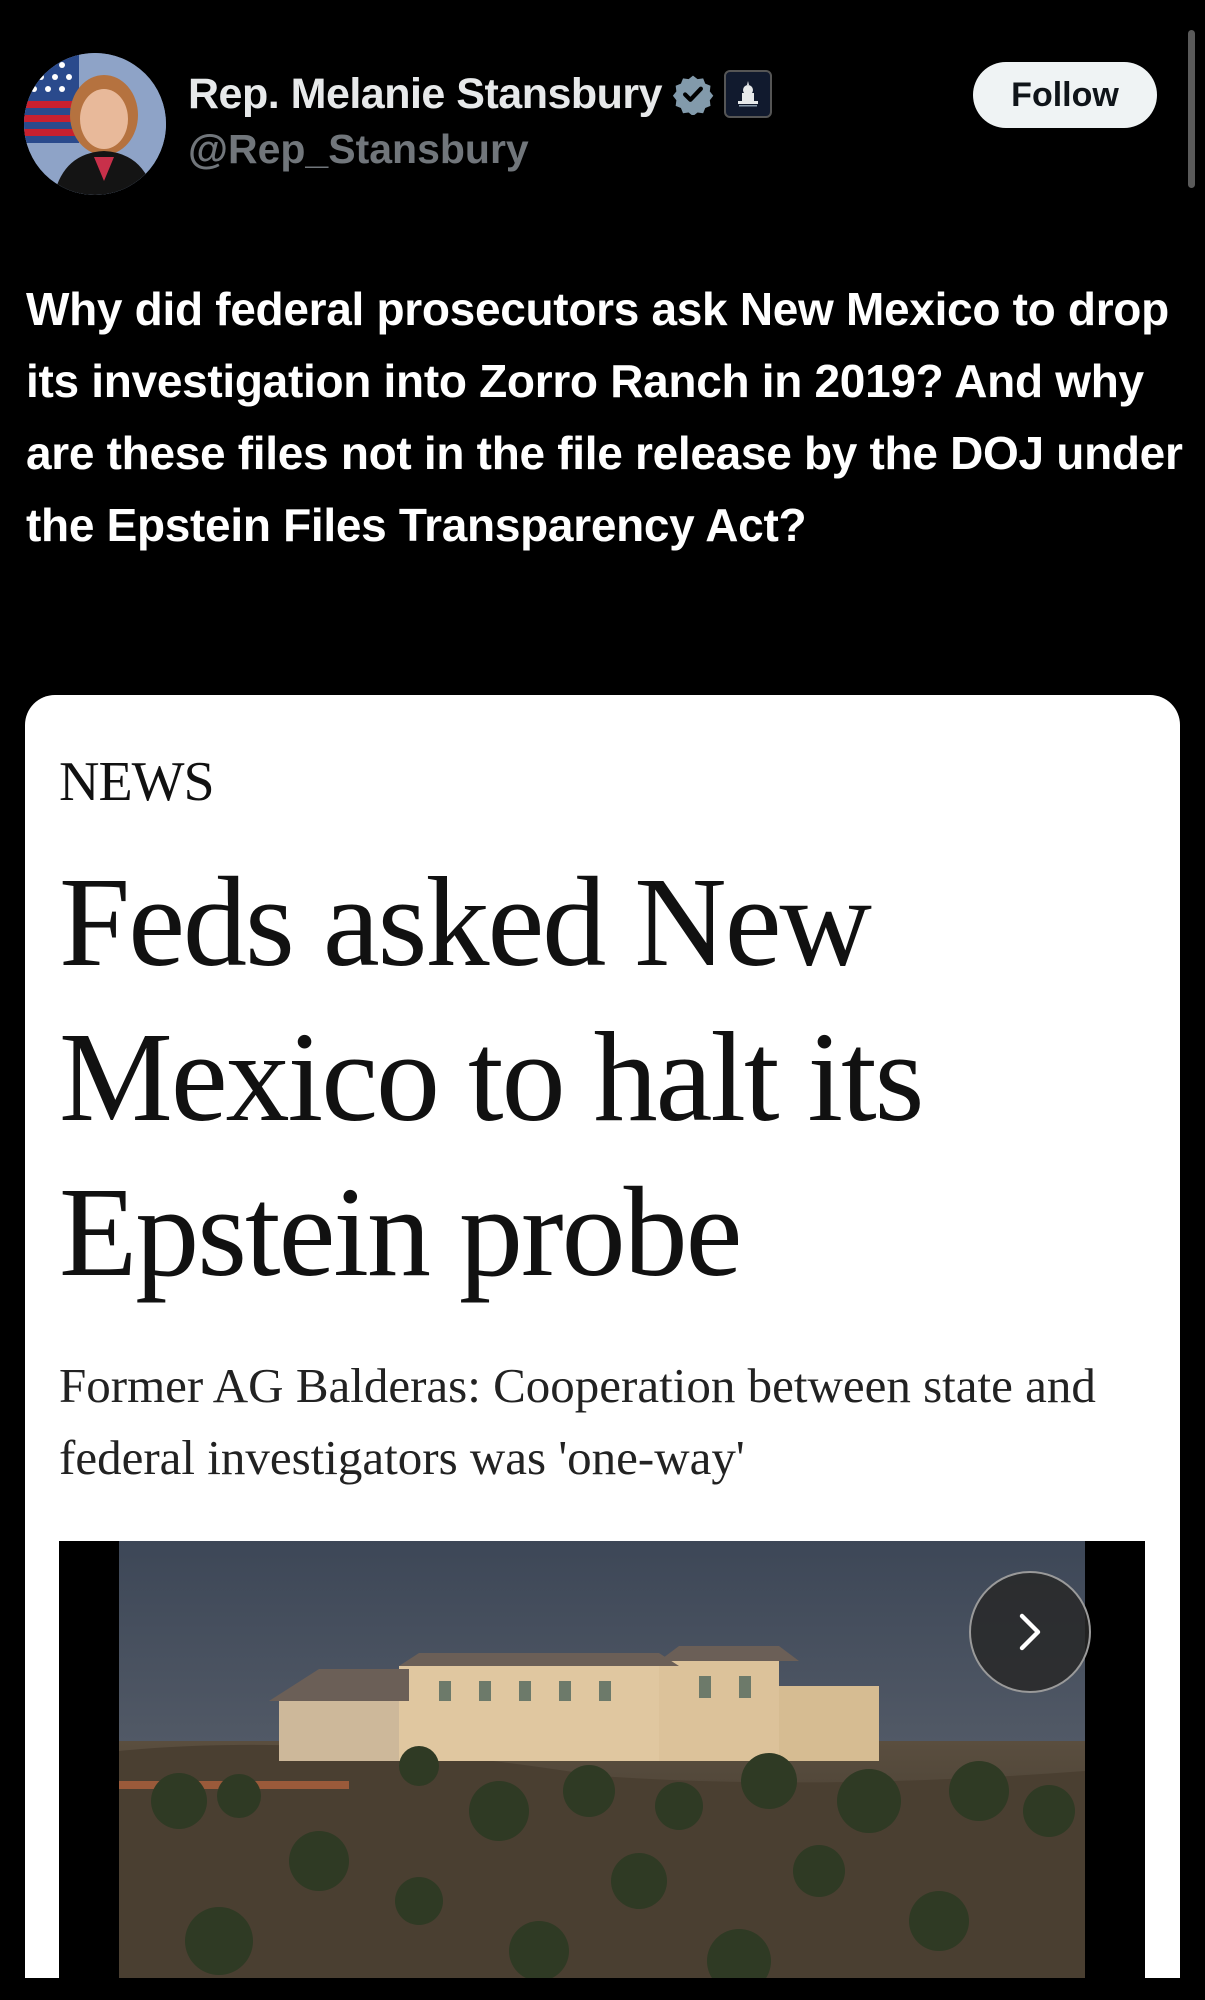 This screenshot has width=1205, height=2000. What do you see at coordinates (602, 1989) in the screenshot?
I see `bottom-edge` at bounding box center [602, 1989].